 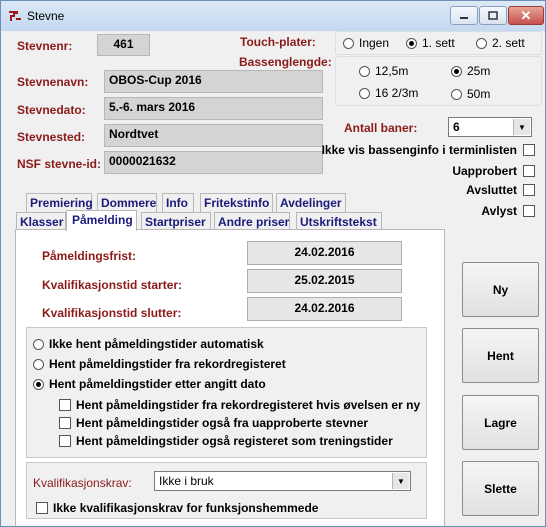 What do you see at coordinates (324, 281) in the screenshot?
I see `kval-starter-field: 25.02.2015` at bounding box center [324, 281].